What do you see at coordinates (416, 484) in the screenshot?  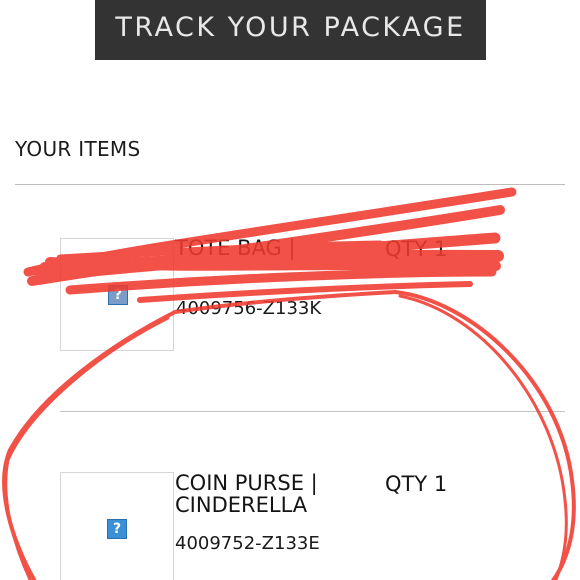 I see `item-qty-coin-purse: QTY 1` at bounding box center [416, 484].